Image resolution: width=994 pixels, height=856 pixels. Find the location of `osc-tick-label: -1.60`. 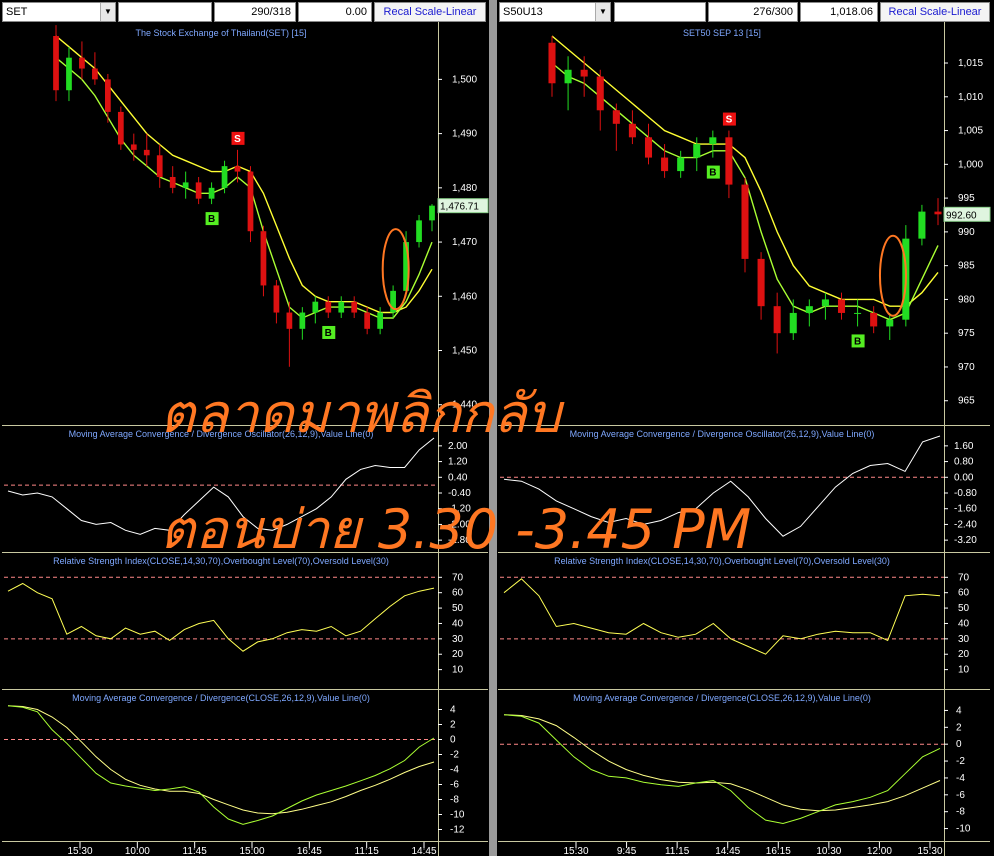

osc-tick-label: -1.60 is located at coordinates (965, 509).